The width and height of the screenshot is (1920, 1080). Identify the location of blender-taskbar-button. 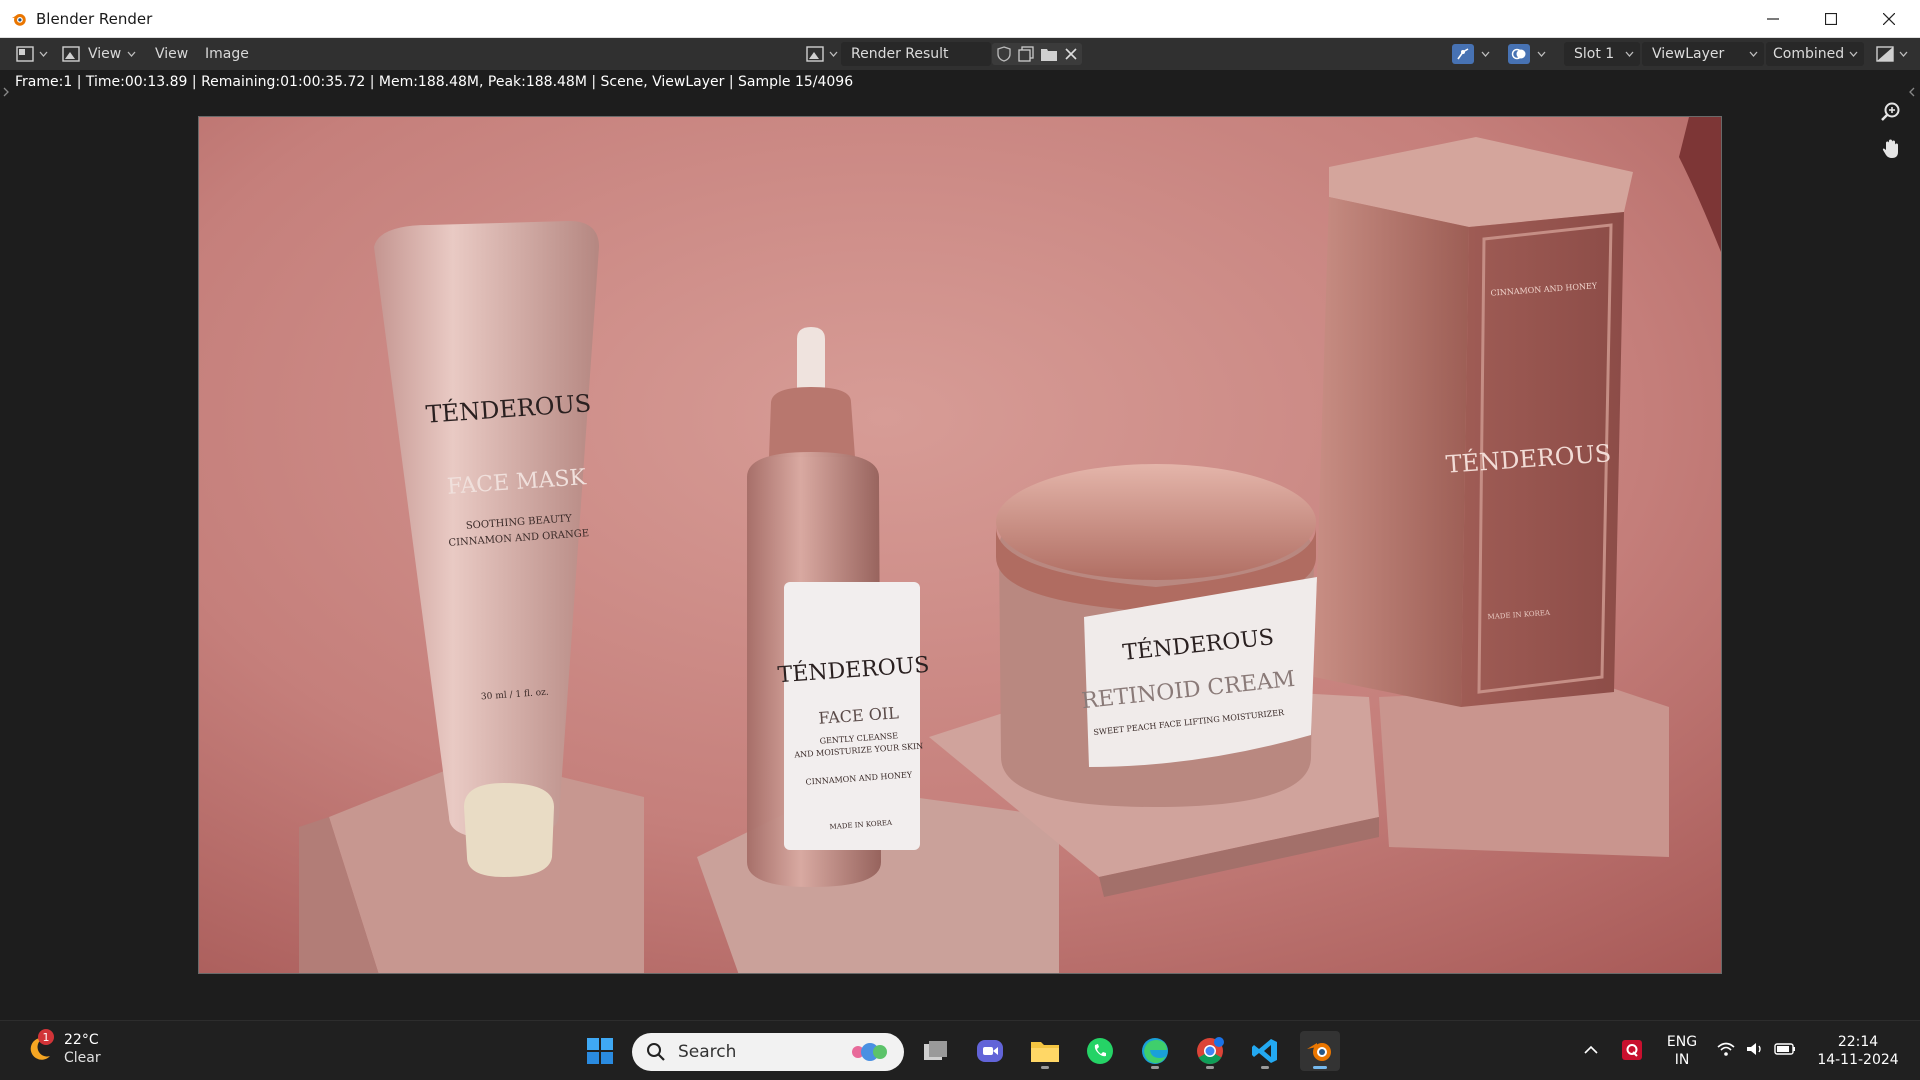
(1320, 1051).